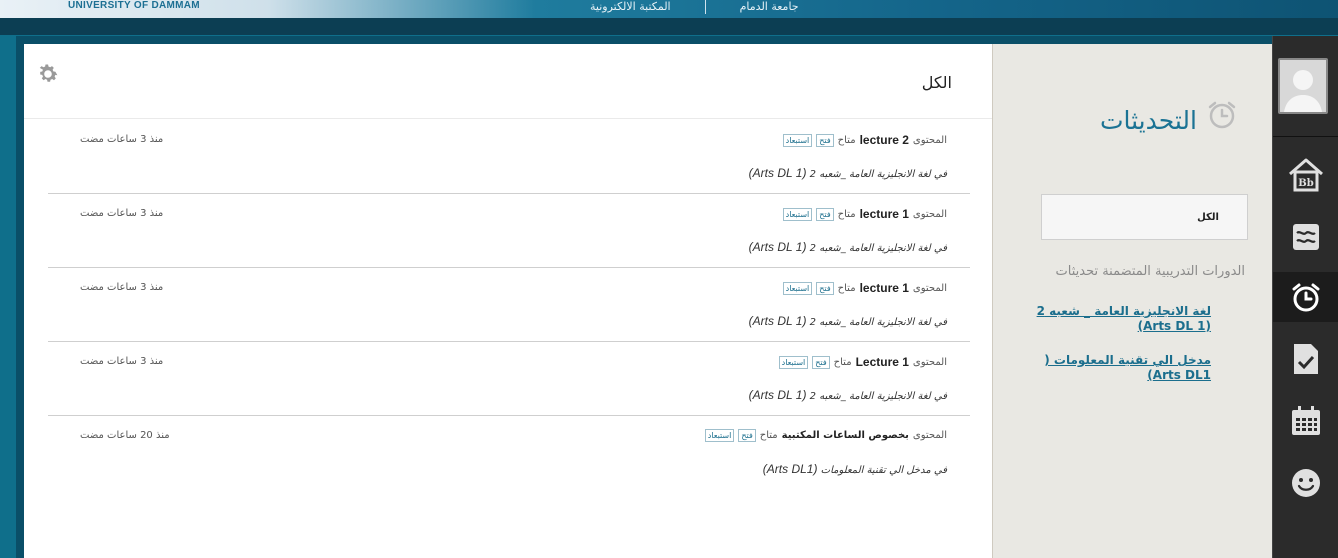 The height and width of the screenshot is (558, 1338). I want to click on rail-profile, so click(1305, 483).